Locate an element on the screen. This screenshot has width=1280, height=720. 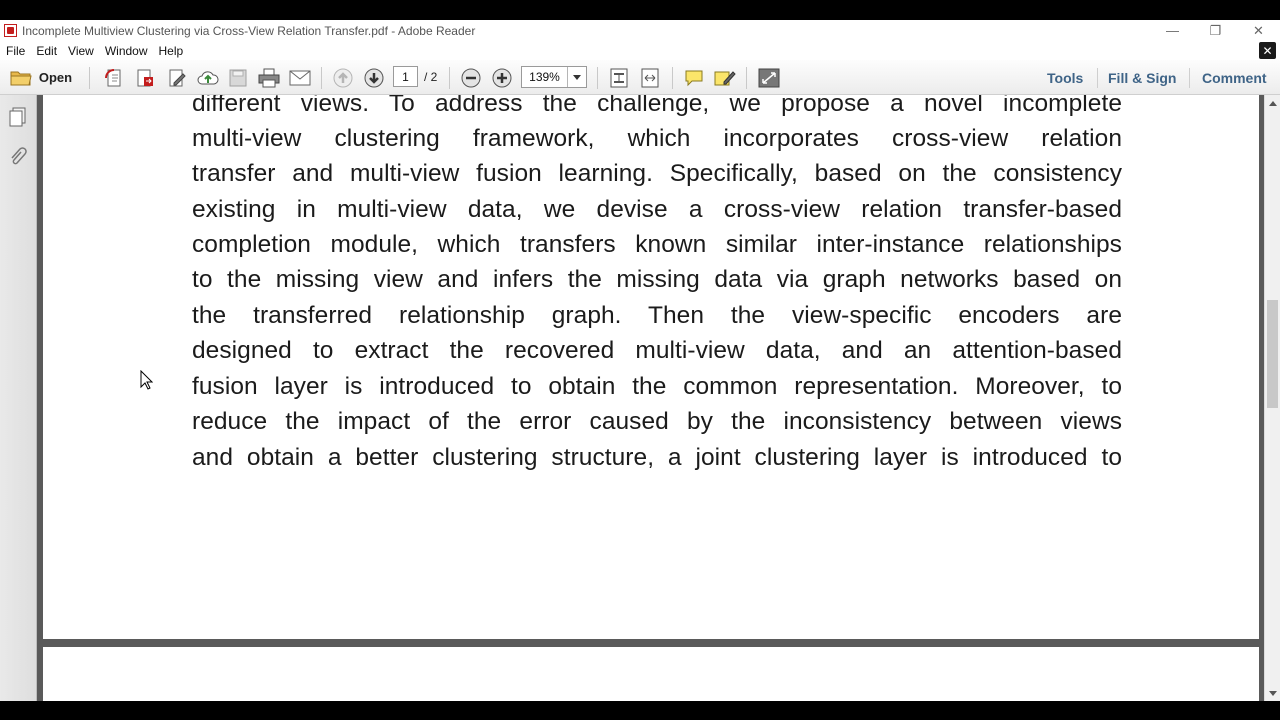
menu-help: Help is located at coordinates (171, 51).